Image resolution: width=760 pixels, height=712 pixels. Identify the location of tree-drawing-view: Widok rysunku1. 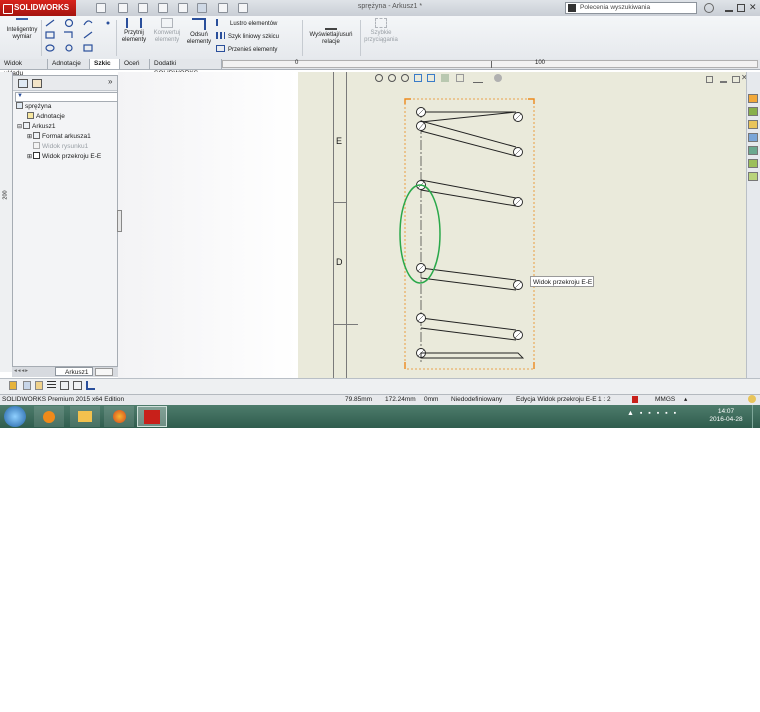
(60, 146).